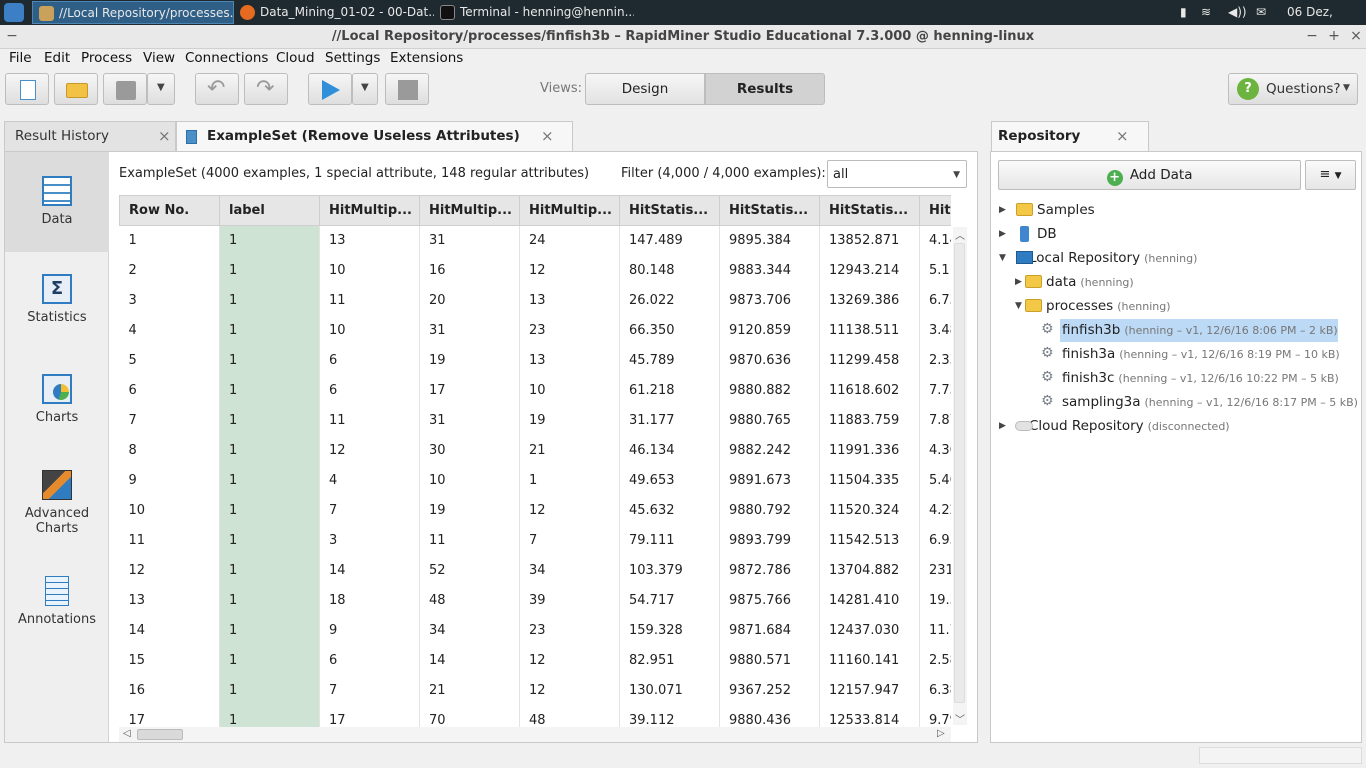 The image size is (1366, 768). What do you see at coordinates (161, 89) in the screenshot?
I see `save-dropdown-button: ▼` at bounding box center [161, 89].